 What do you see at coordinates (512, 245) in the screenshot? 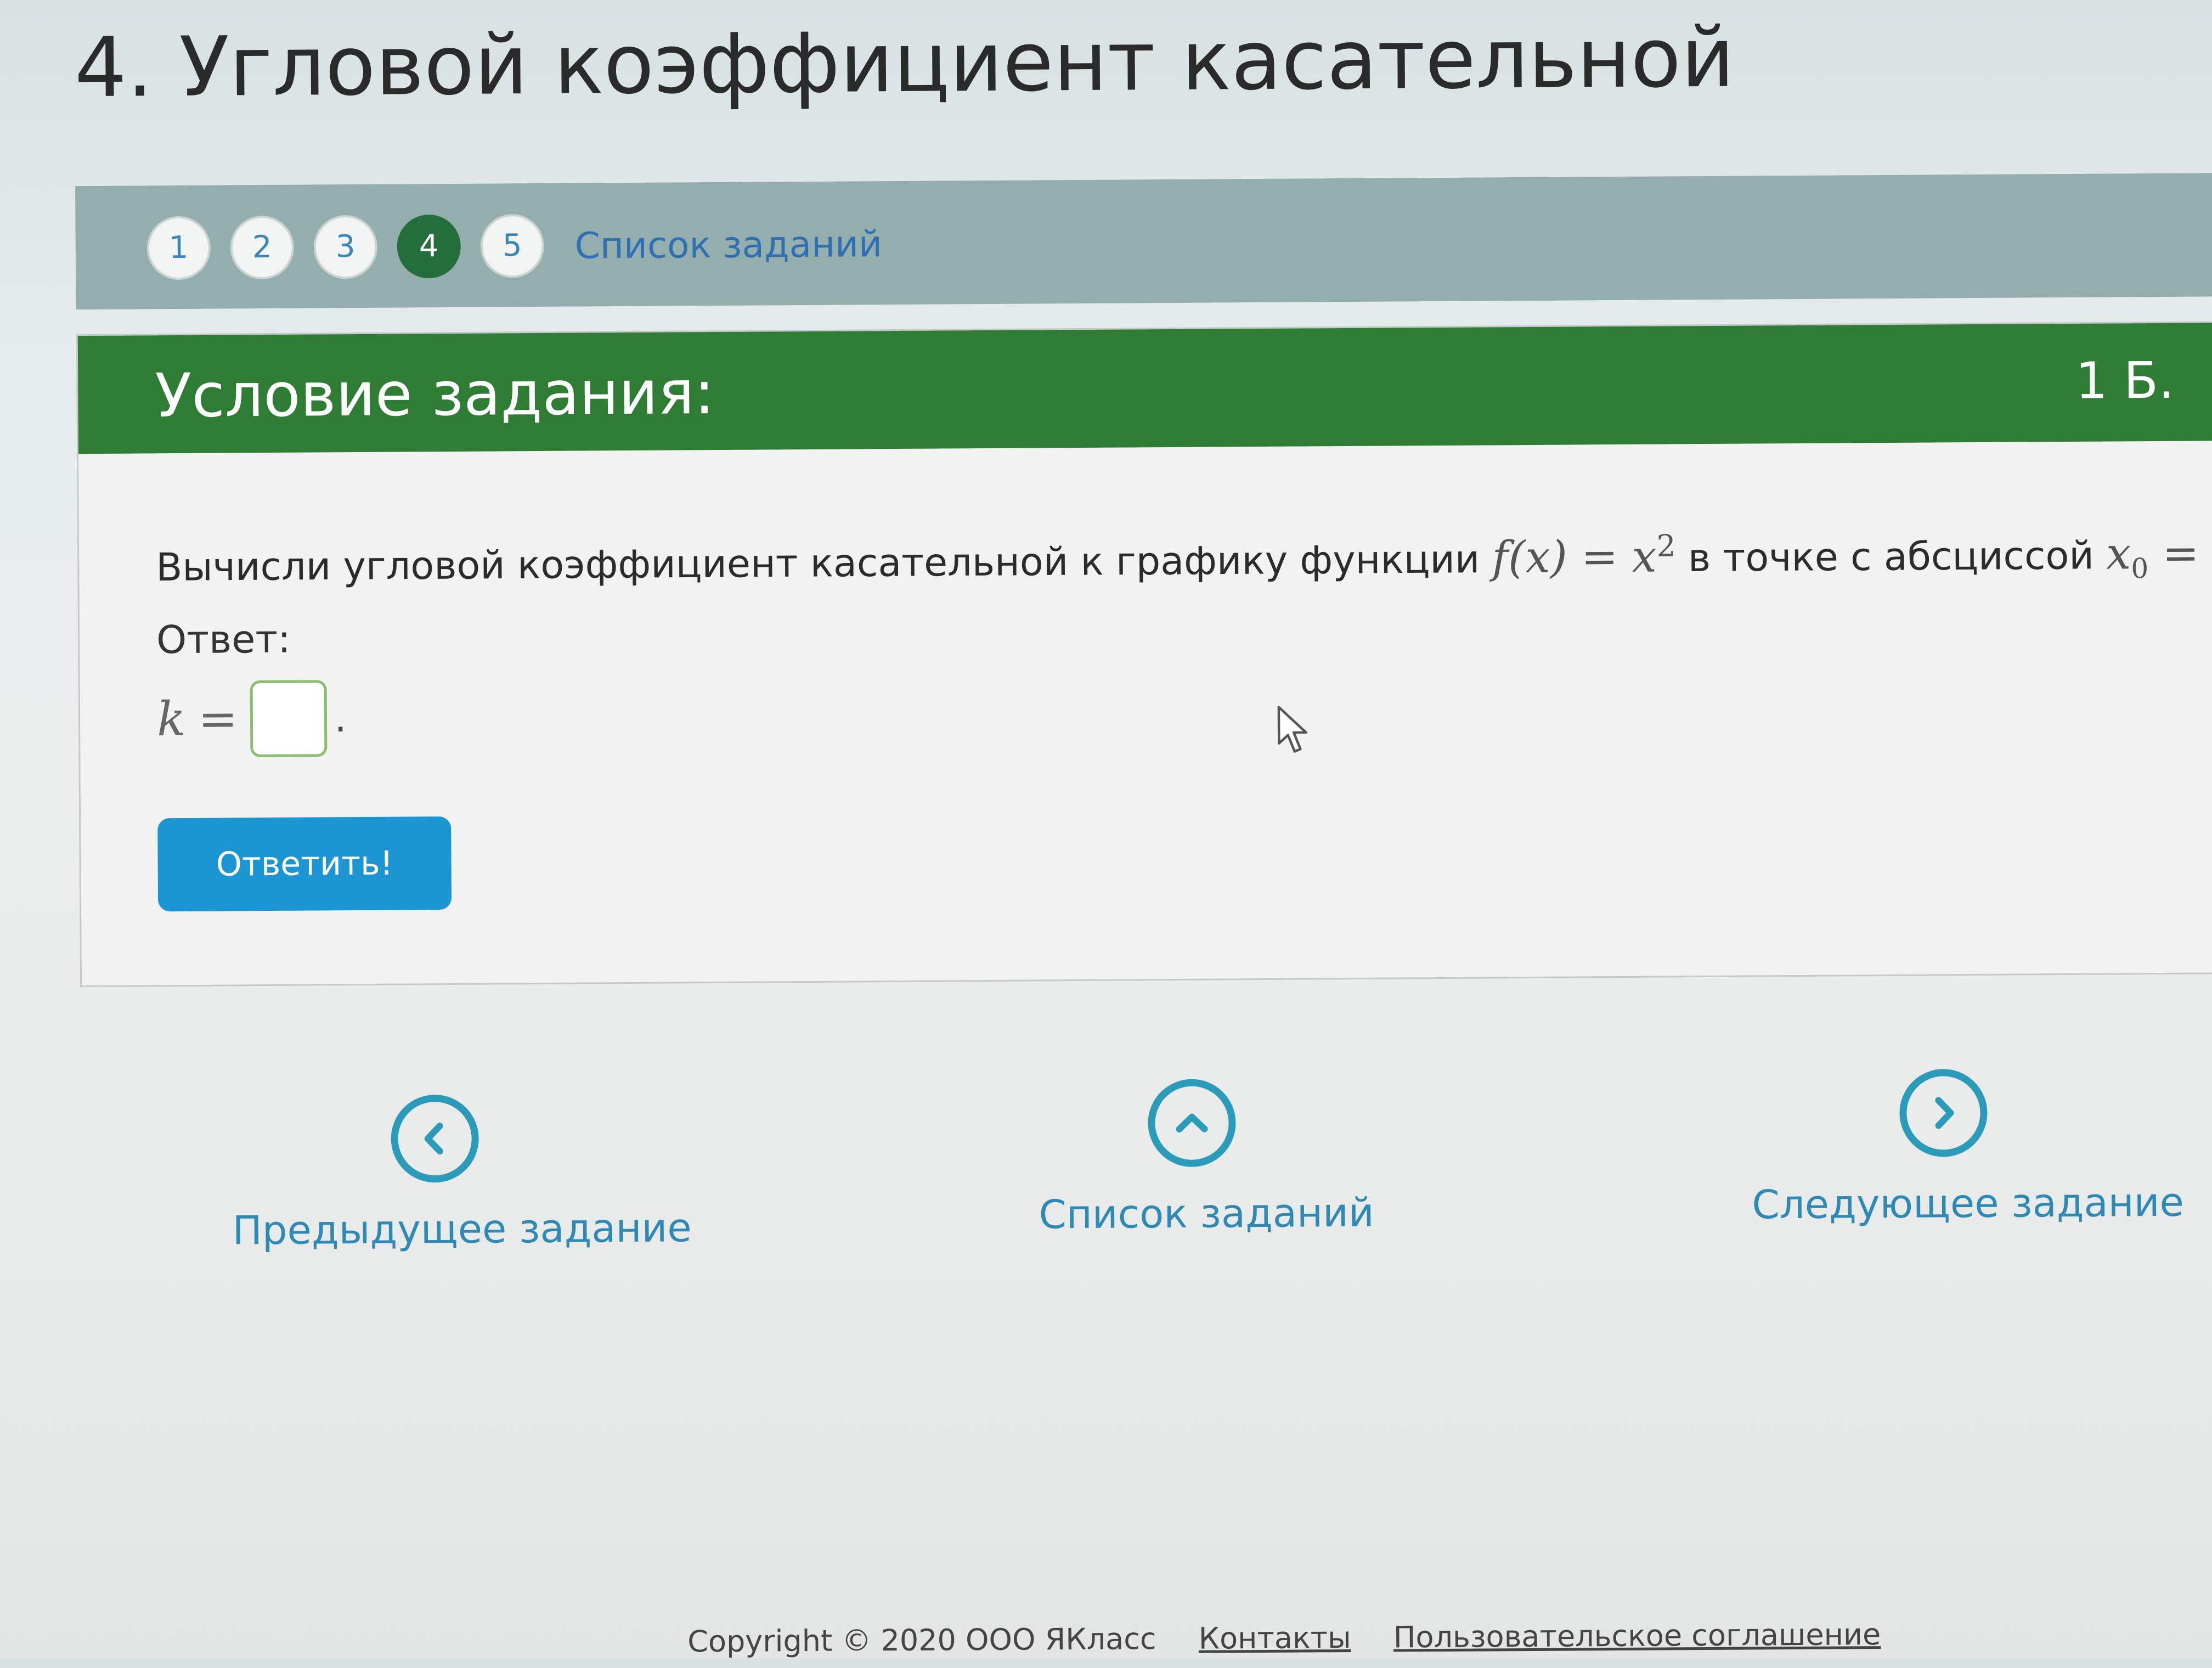
I see `task-nav-item-5: 5` at bounding box center [512, 245].